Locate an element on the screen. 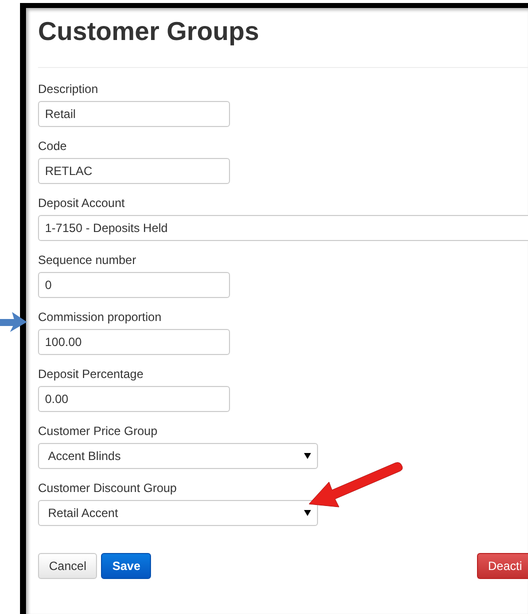 The image size is (528, 614). annotation-arrow is located at coordinates (14, 322).